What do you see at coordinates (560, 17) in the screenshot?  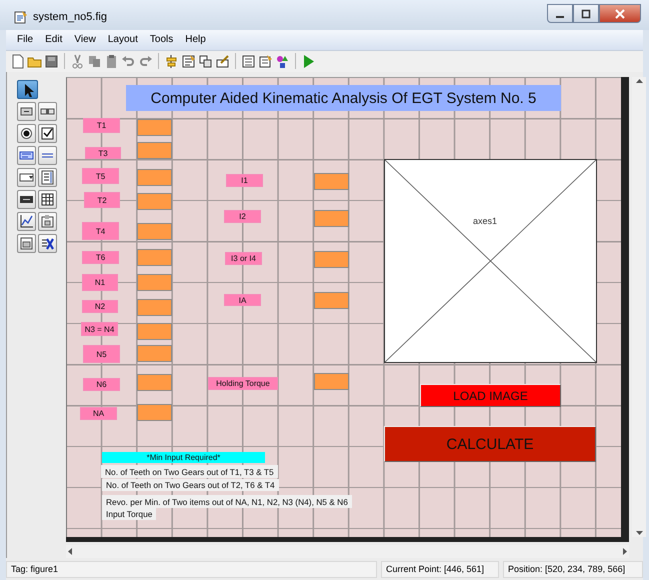 I see `minimize-icon` at bounding box center [560, 17].